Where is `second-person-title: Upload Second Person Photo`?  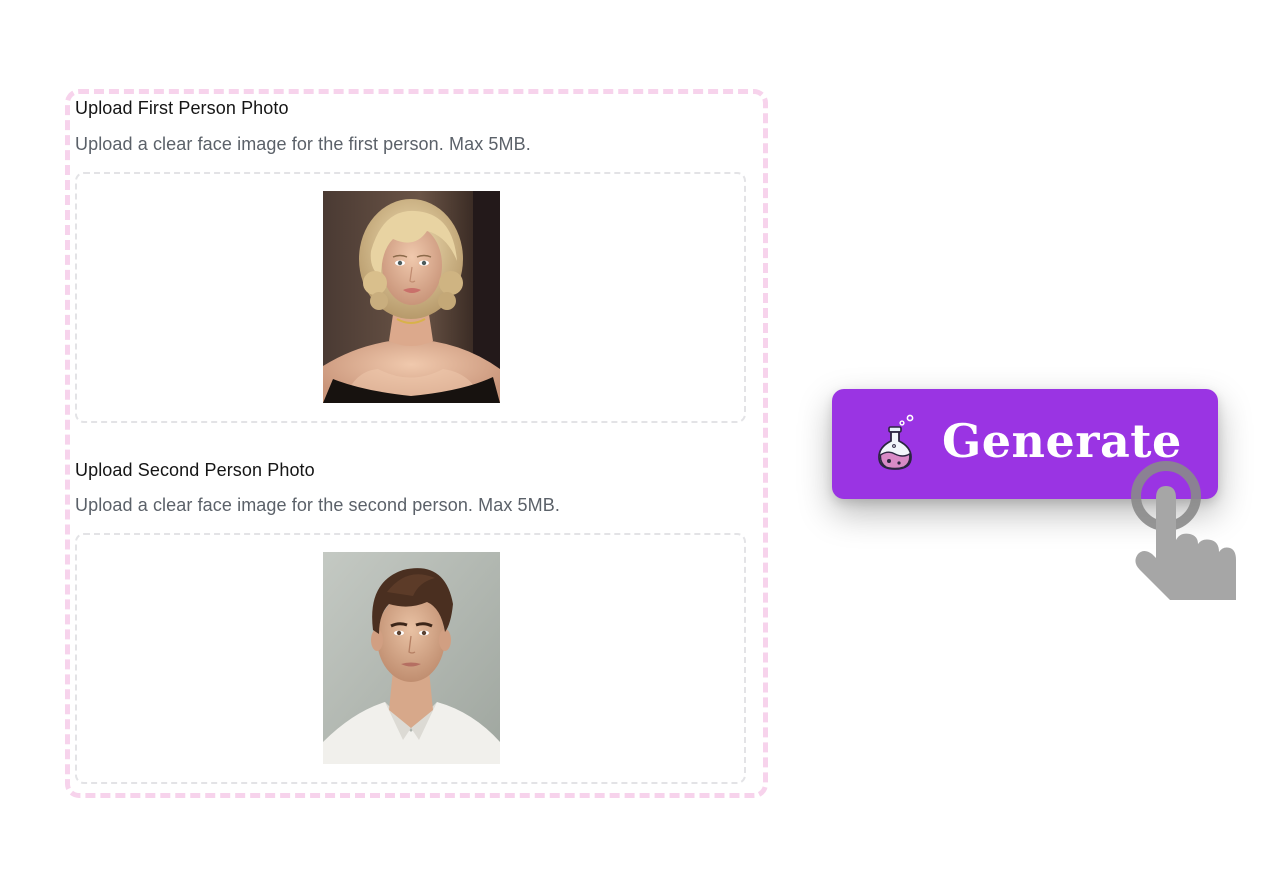
second-person-title: Upload Second Person Photo is located at coordinates (195, 470).